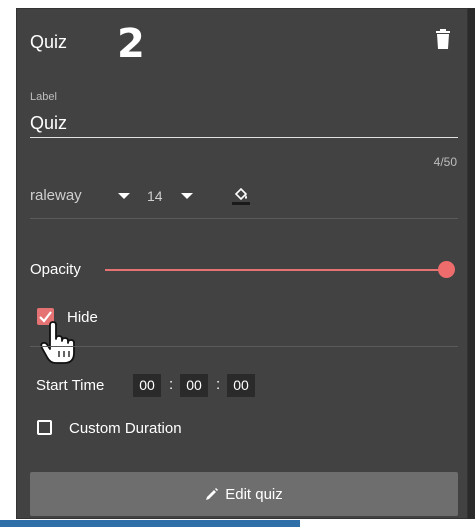  I want to click on character-counter: 4/50, so click(445, 162).